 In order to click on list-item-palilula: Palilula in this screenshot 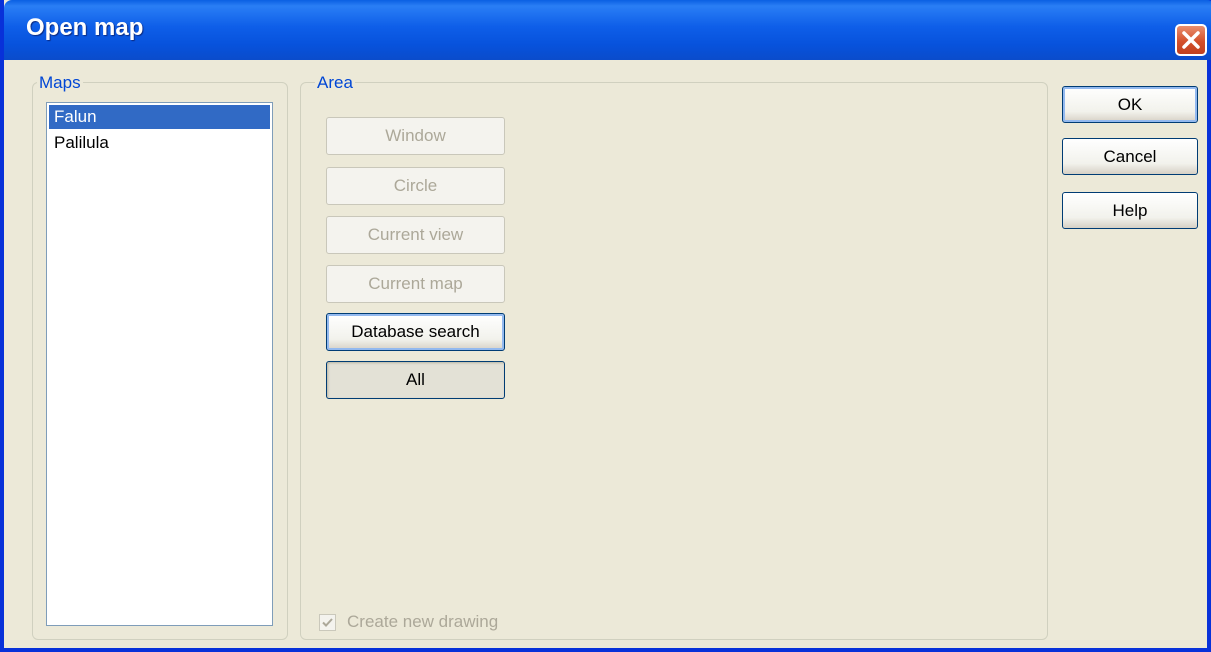, I will do `click(159, 143)`.